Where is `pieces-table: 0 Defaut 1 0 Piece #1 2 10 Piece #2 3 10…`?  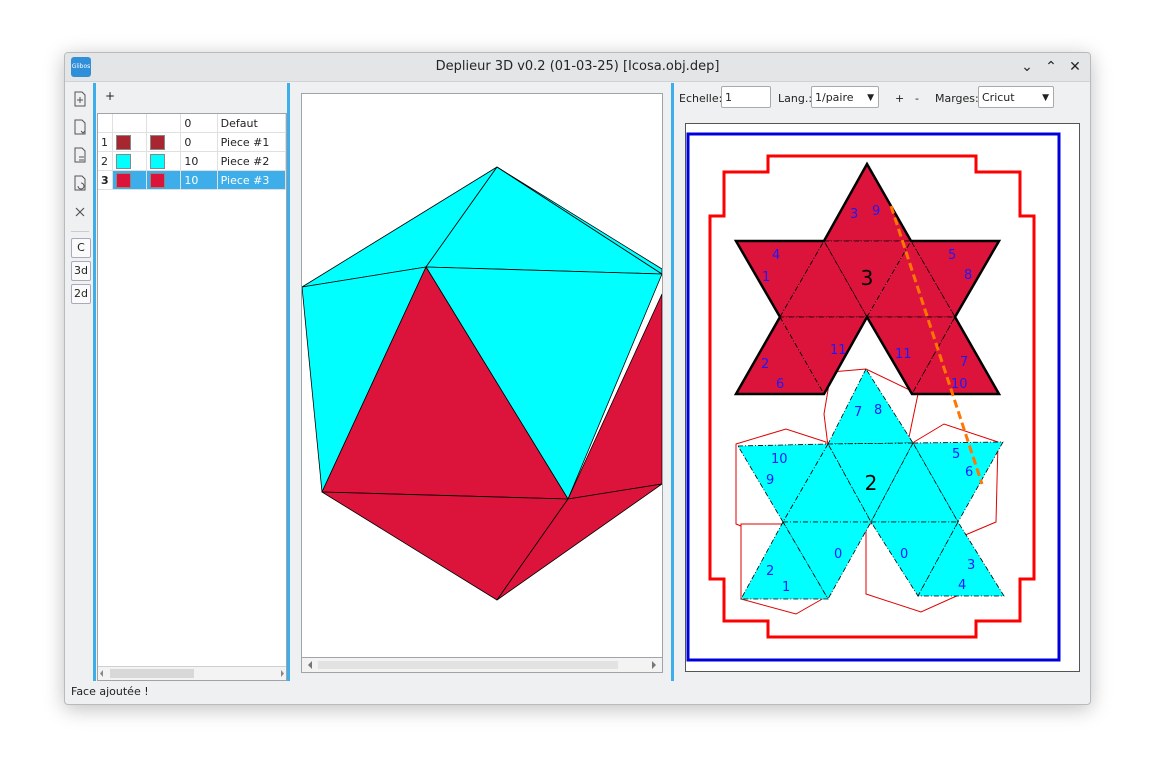 pieces-table: 0 Defaut 1 0 Piece #1 2 10 Piece #2 3 10… is located at coordinates (192, 397).